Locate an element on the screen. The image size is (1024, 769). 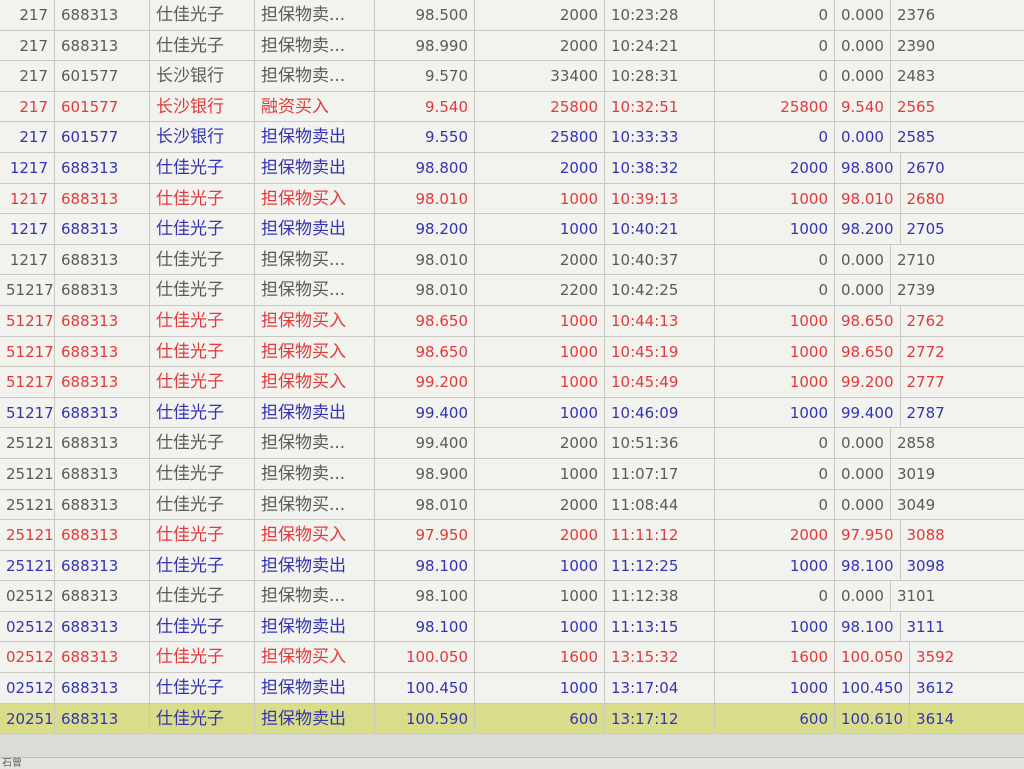
cell-order-price: 9.540 is located at coordinates (425, 106).